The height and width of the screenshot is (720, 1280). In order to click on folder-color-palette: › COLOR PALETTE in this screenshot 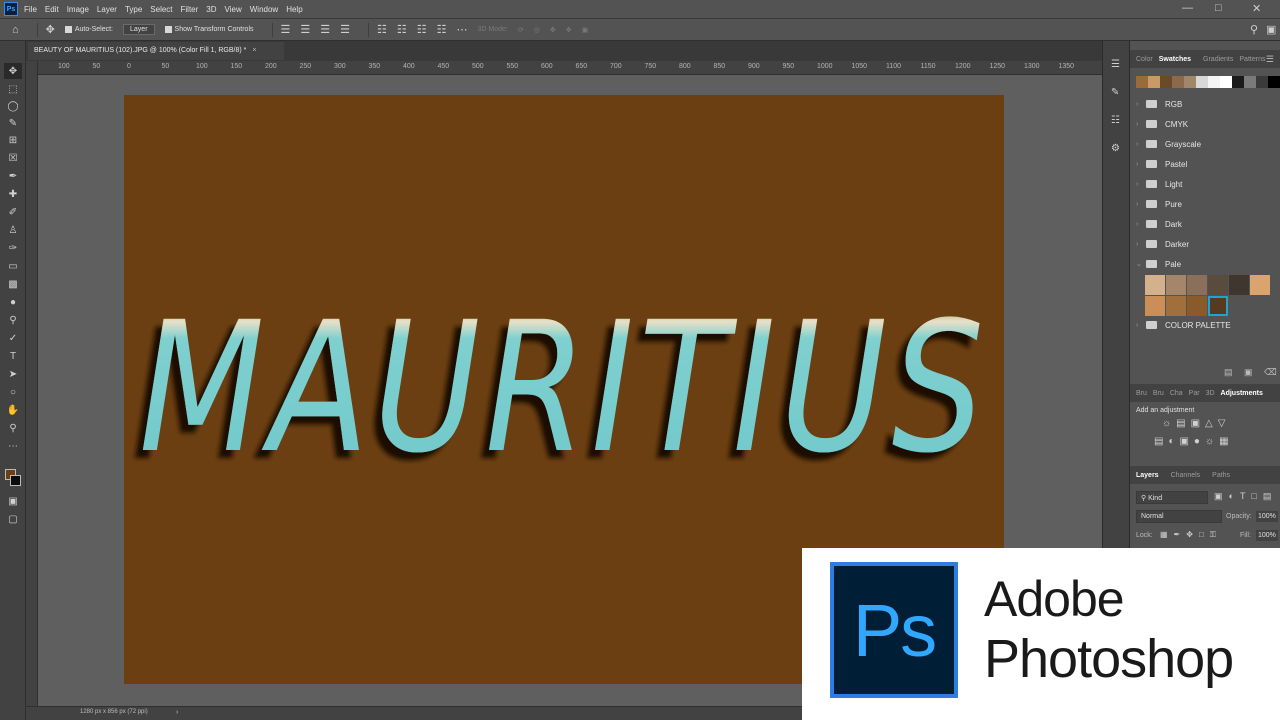, I will do `click(1183, 325)`.